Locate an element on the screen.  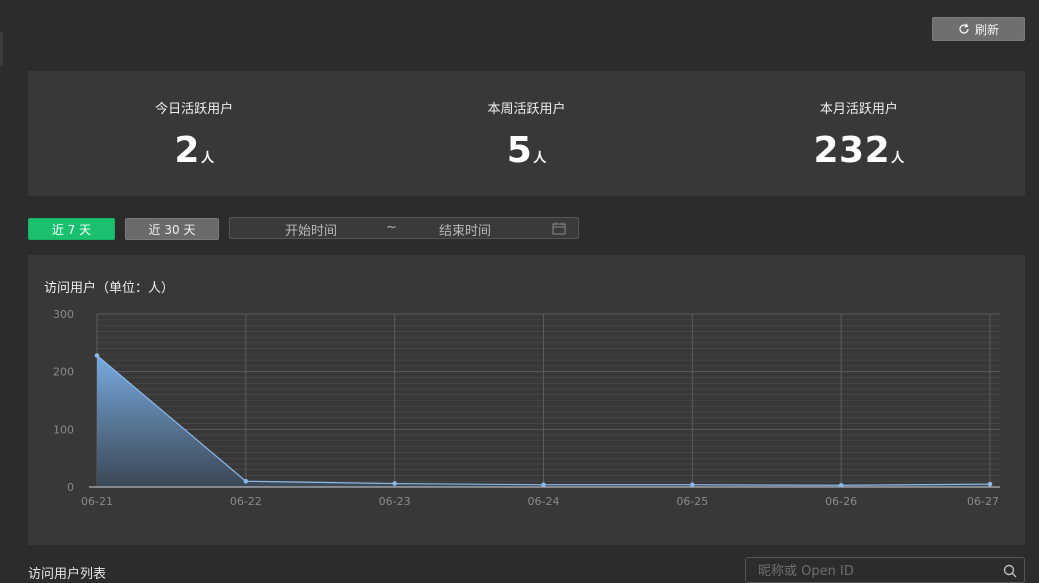
stat-month: 本月活跃用户 232人 is located at coordinates (859, 133).